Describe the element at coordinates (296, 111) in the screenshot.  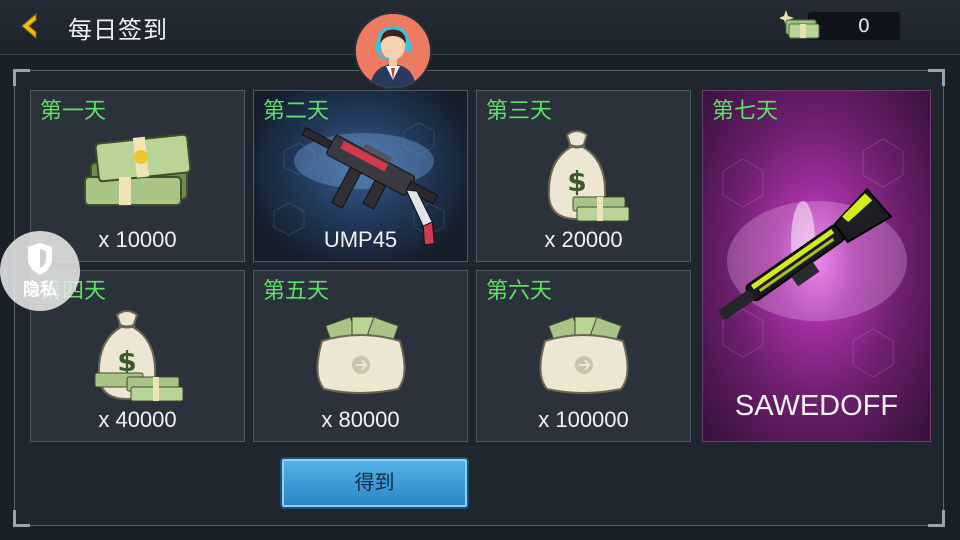
I see `day-label: 第二天` at that location.